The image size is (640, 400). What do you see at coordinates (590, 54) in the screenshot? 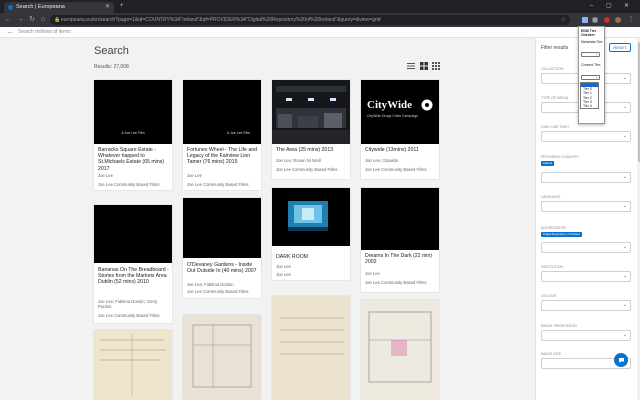
I see `metadata-tier-select: ⌄` at bounding box center [590, 54].